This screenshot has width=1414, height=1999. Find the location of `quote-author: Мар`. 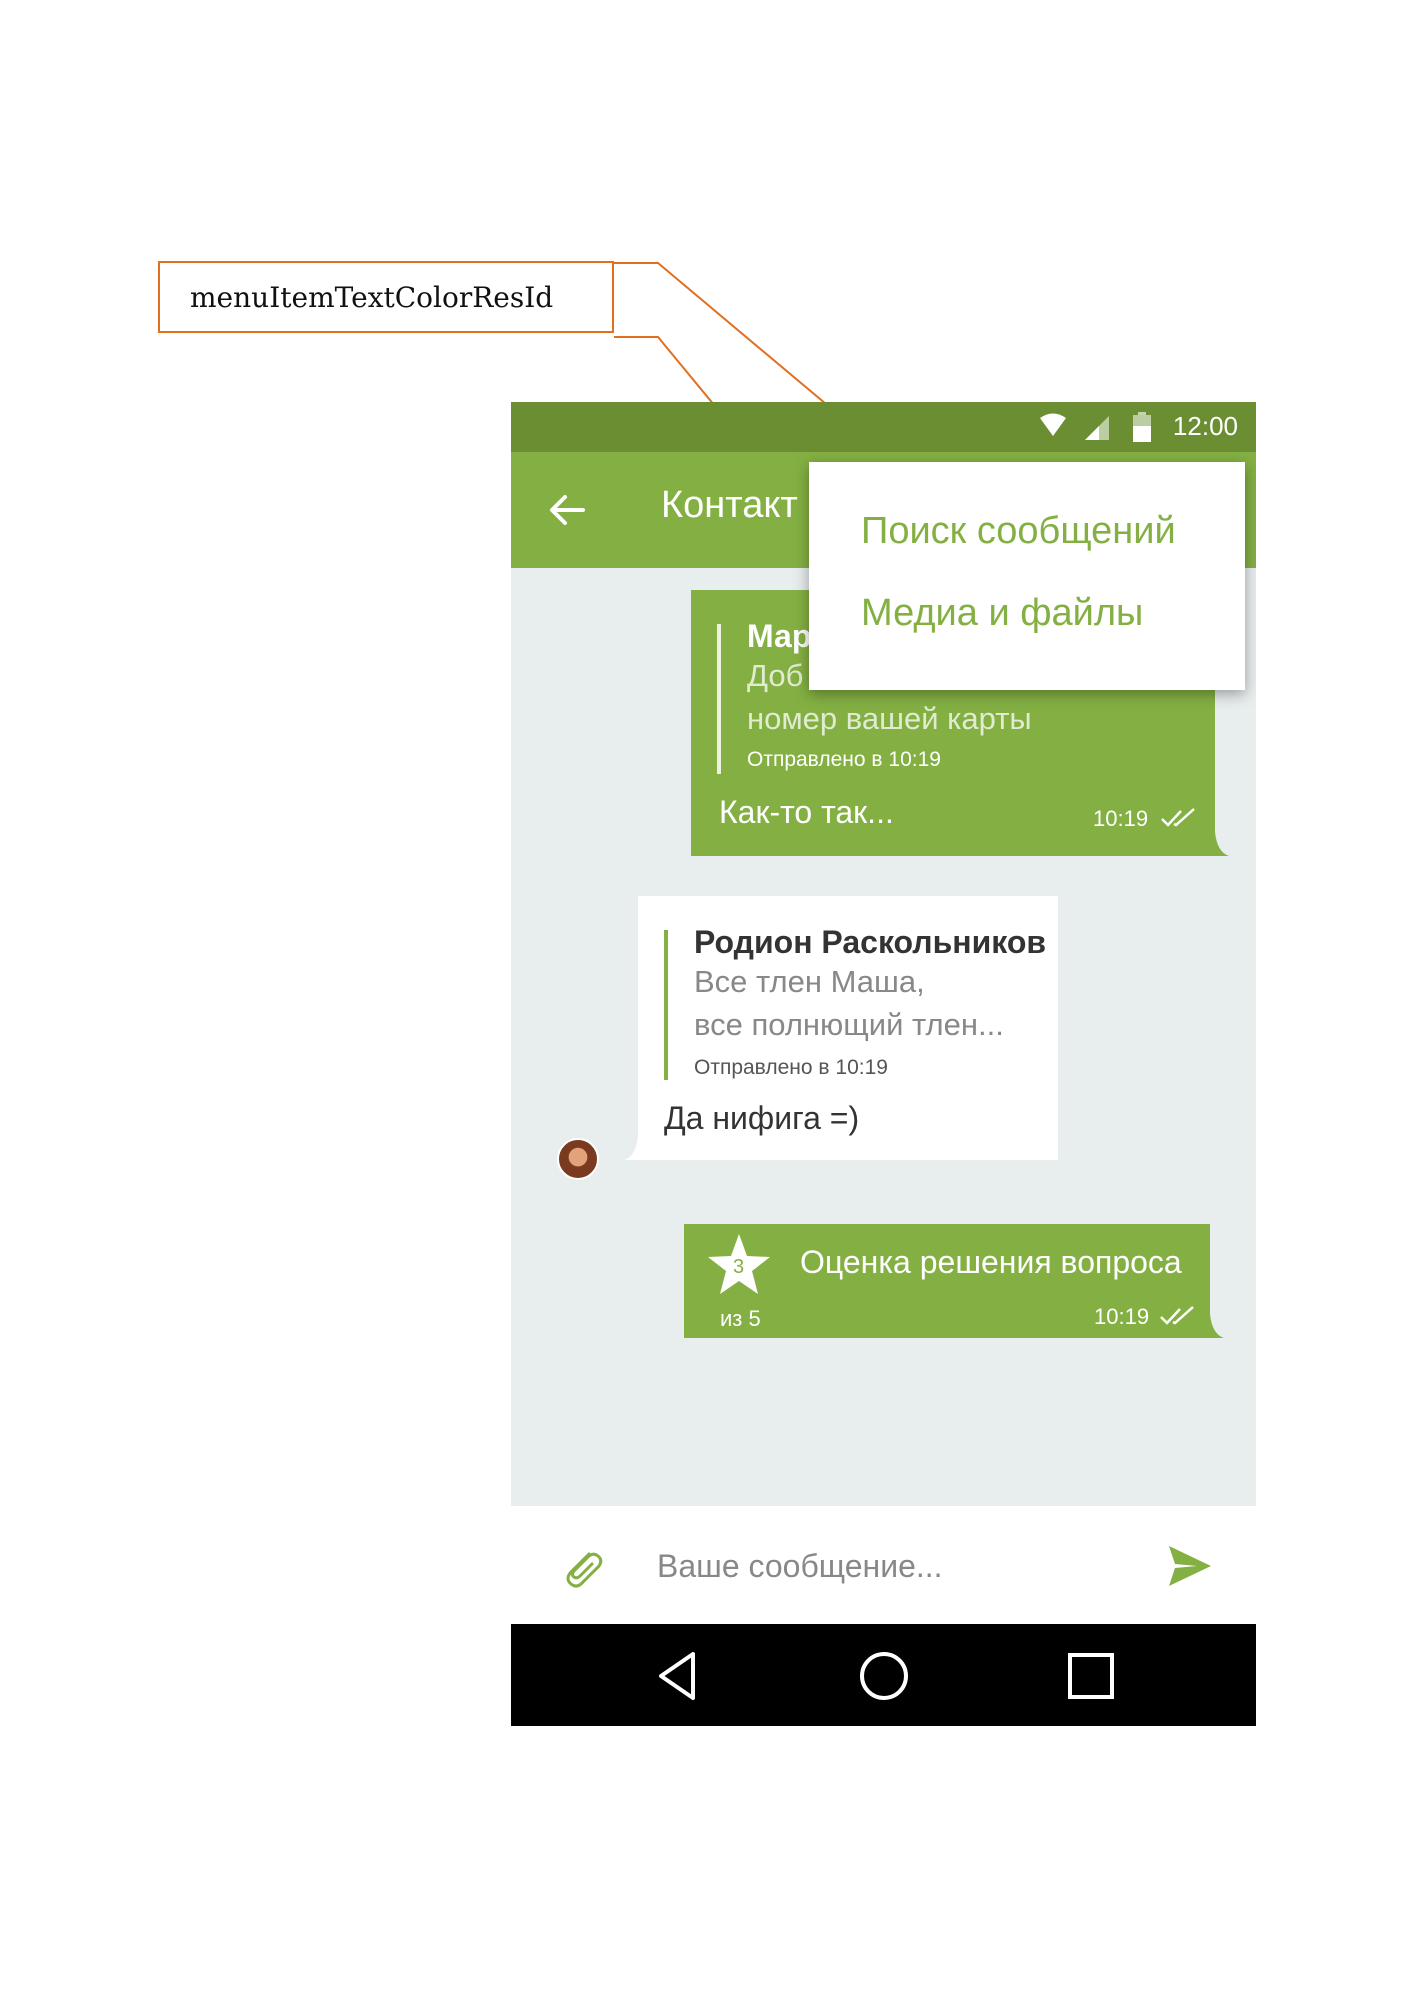

quote-author: Мар is located at coordinates (779, 636).